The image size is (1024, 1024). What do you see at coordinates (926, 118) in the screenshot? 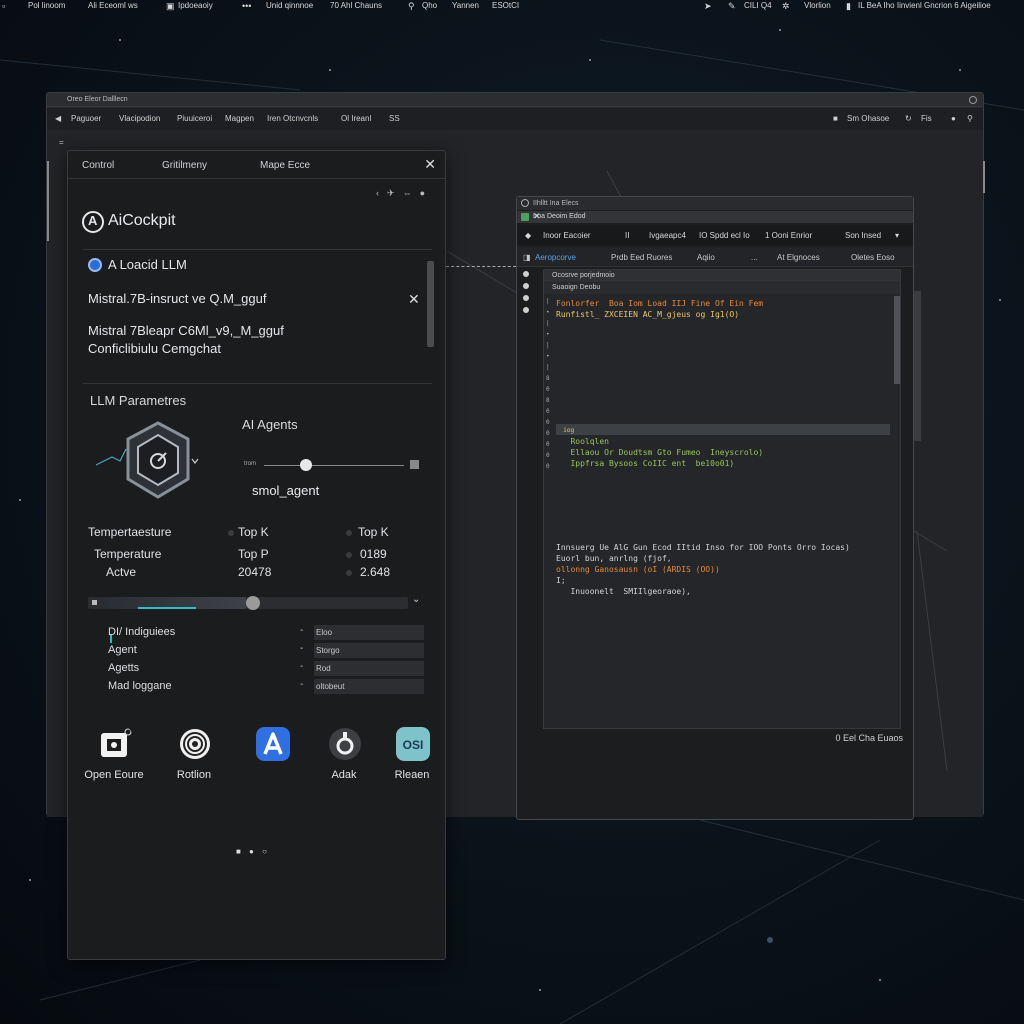
I see `toolbar-item: Fis` at bounding box center [926, 118].